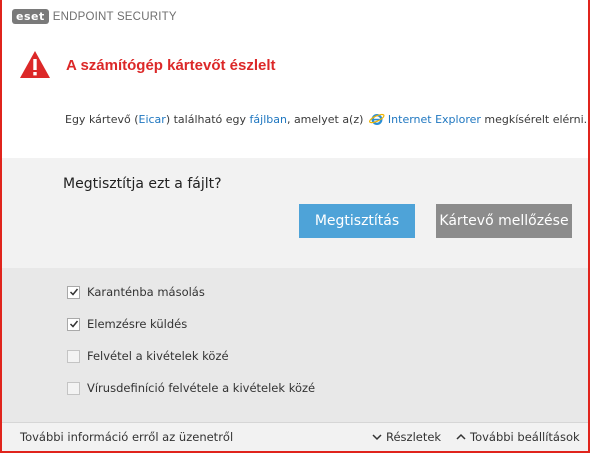 The width and height of the screenshot is (590, 453). What do you see at coordinates (126, 437) in the screenshot?
I see `more-info-link: További információ erről az üzenetről` at bounding box center [126, 437].